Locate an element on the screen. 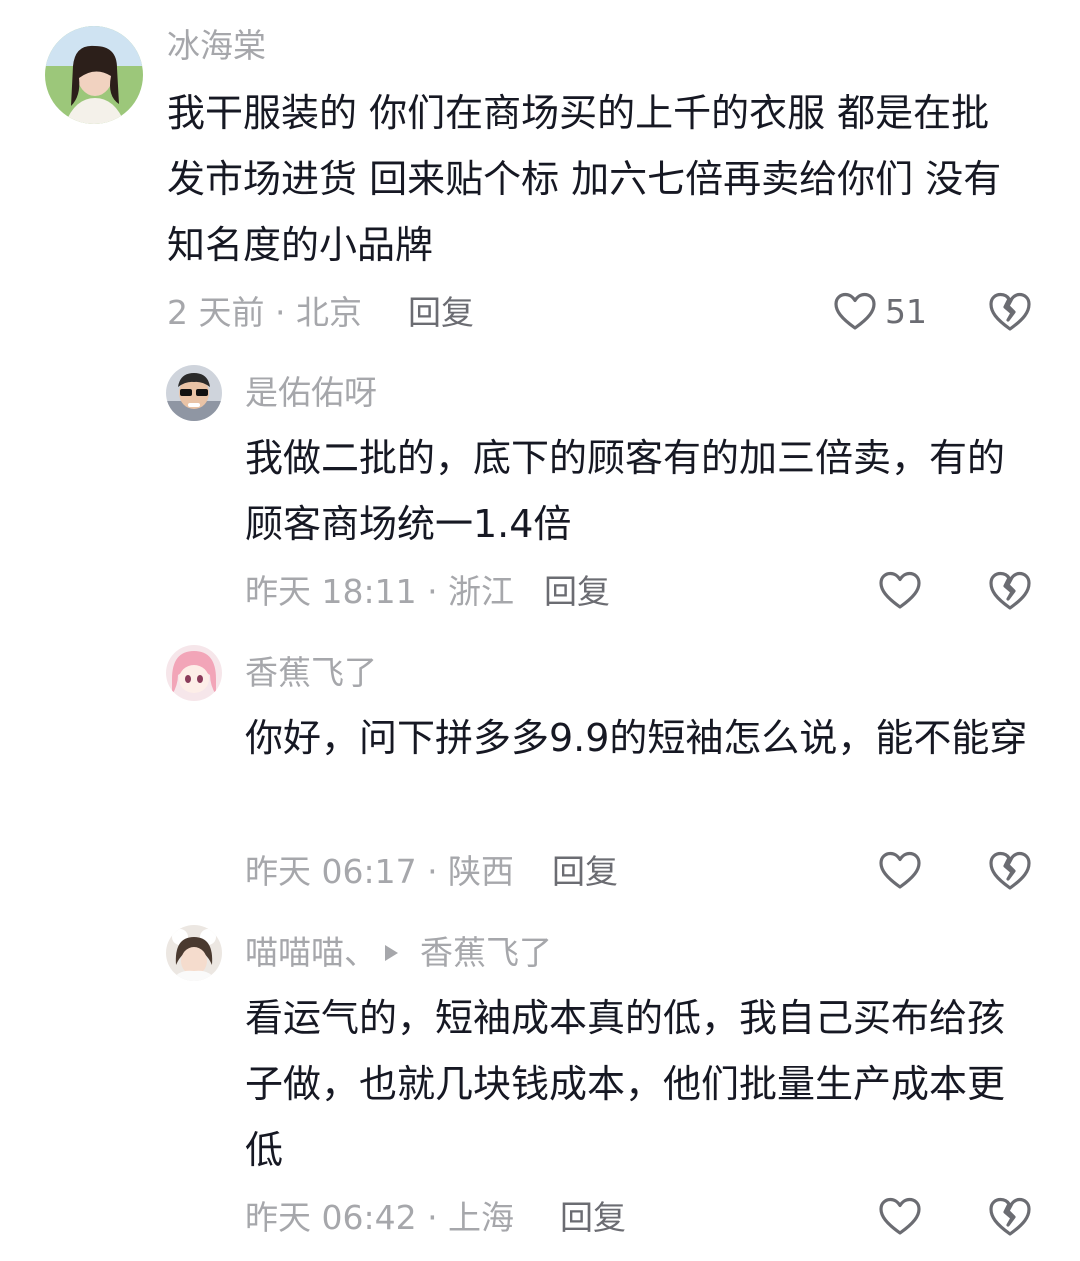  username: 是佑佑呀 is located at coordinates (311, 393).